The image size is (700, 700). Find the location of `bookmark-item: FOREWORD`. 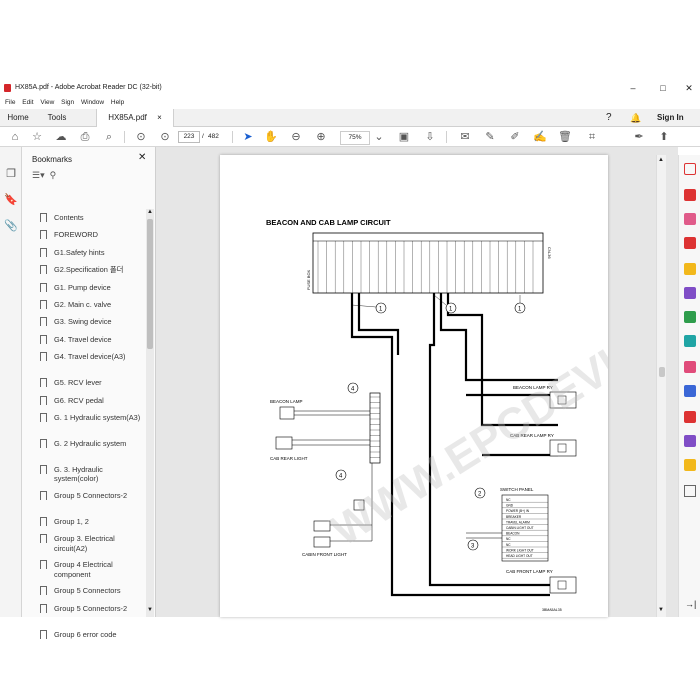

bookmark-item: FOREWORD is located at coordinates (84, 234).